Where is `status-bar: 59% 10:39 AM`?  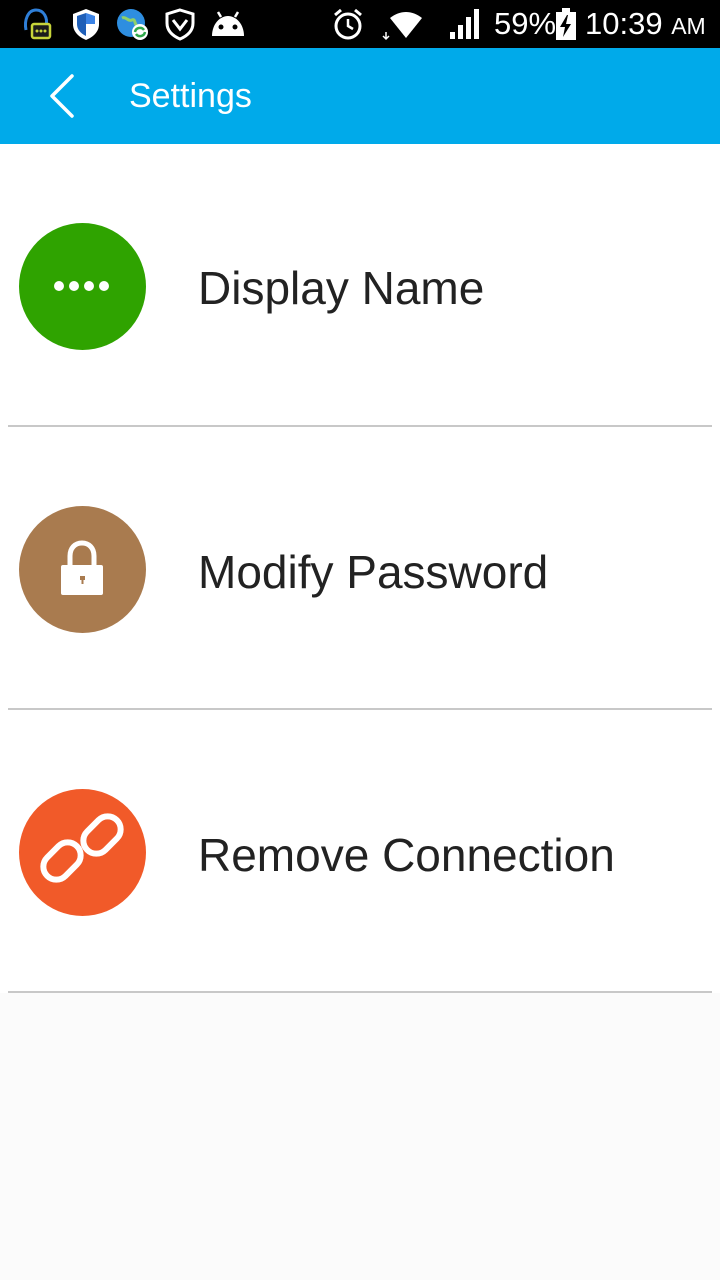 status-bar: 59% 10:39 AM is located at coordinates (360, 24).